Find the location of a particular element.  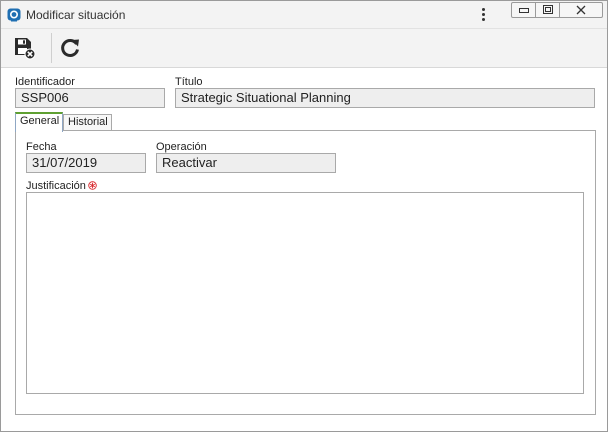

minimize-icon is located at coordinates (523, 10).